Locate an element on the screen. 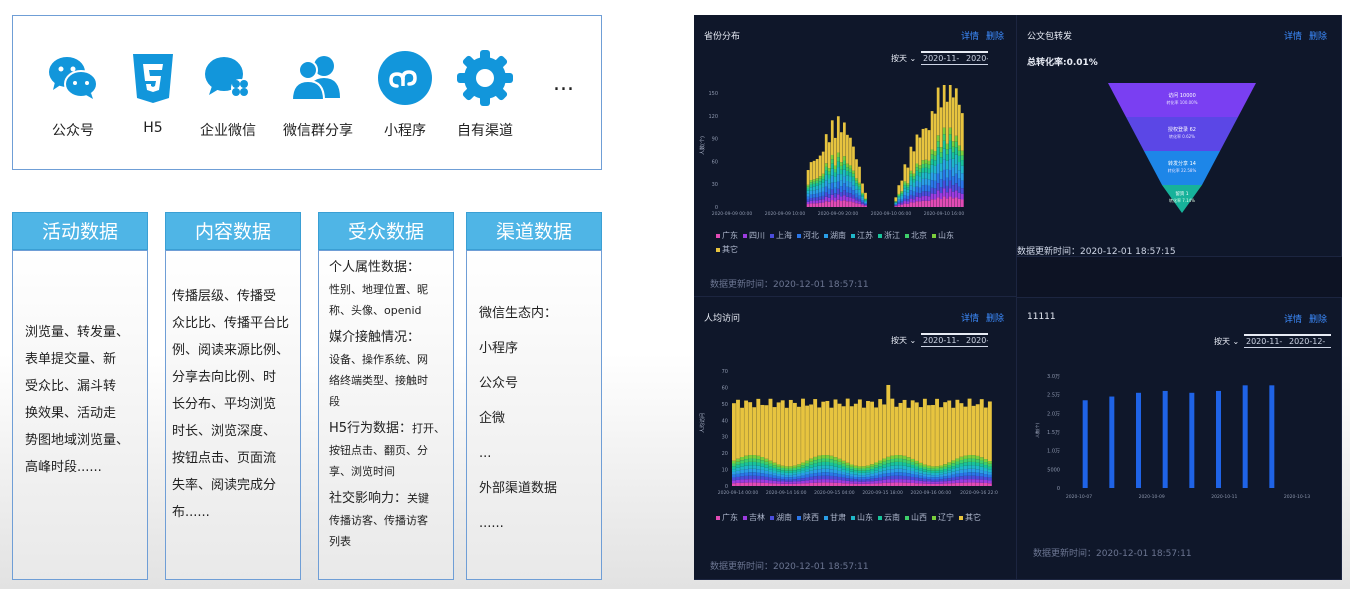 The image size is (1350, 589). funnel-label: 转发分享 14 is located at coordinates (1182, 163).